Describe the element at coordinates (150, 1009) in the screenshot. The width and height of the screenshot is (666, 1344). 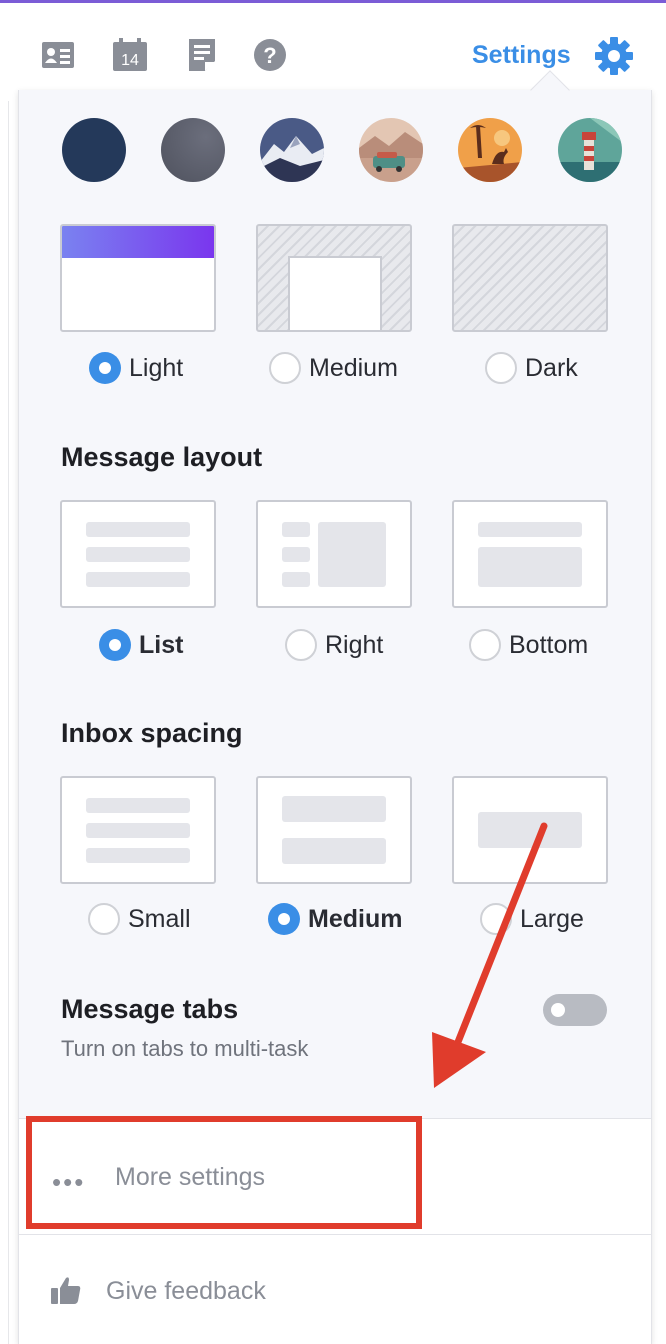
I see `message-tabs-title: Message tabs` at that location.